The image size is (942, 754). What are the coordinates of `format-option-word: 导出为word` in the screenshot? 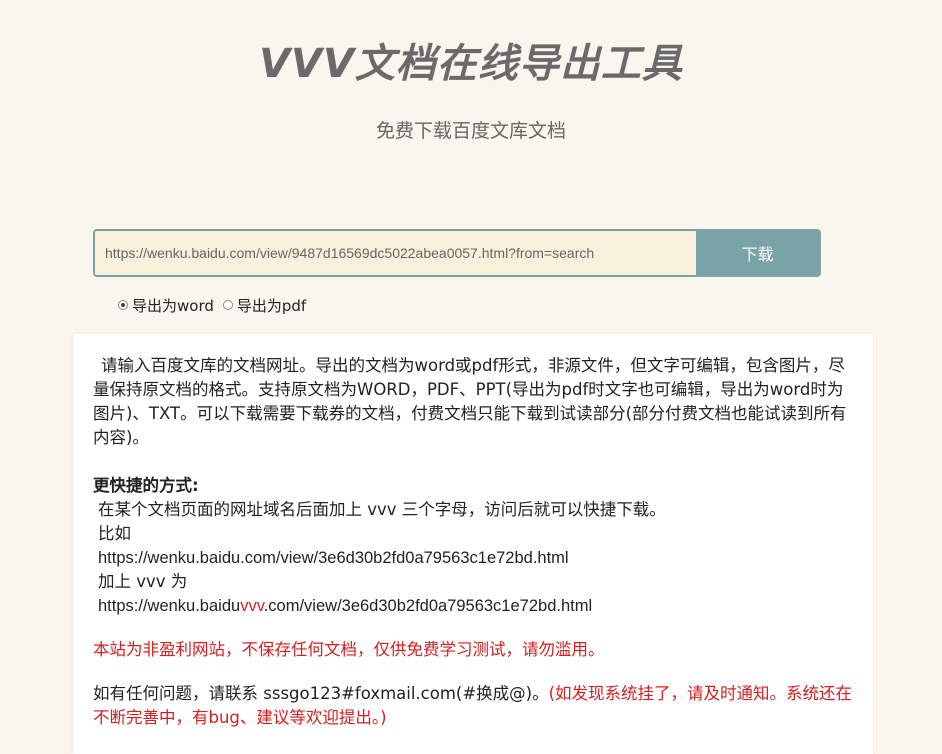 It's located at (166, 305).